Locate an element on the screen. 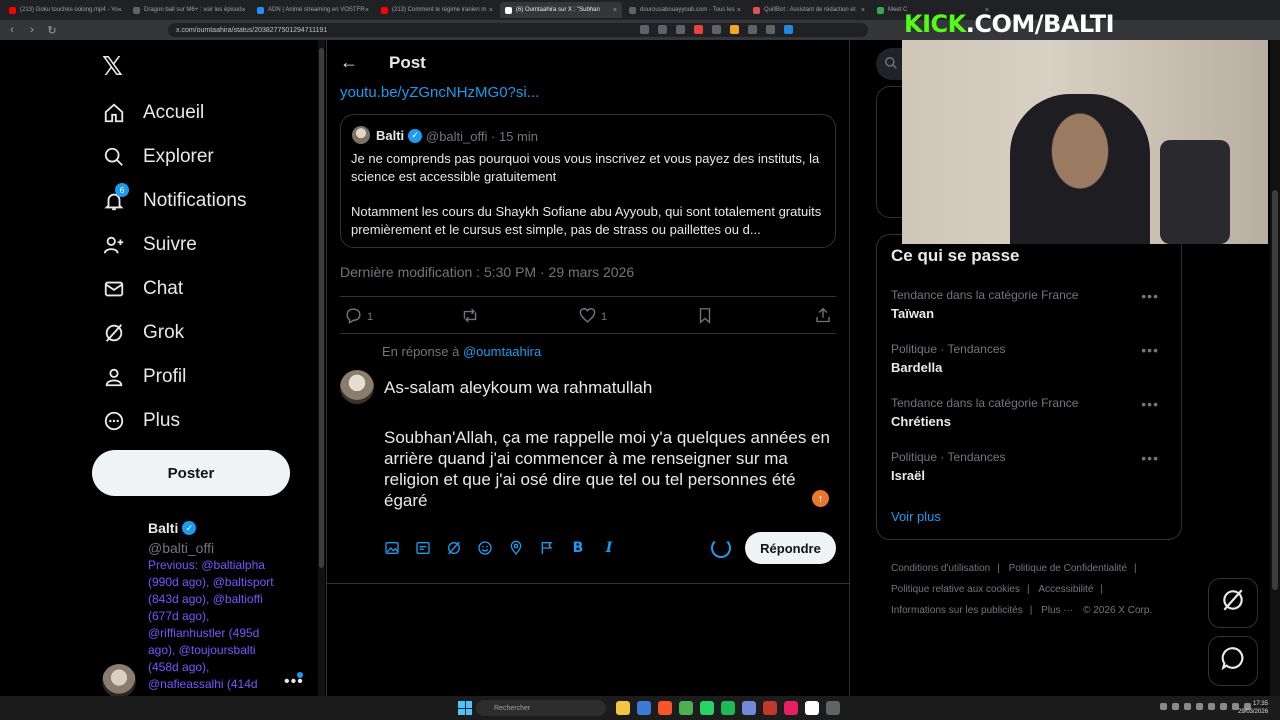 The image size is (1280, 720). gif-icon is located at coordinates (423, 548).